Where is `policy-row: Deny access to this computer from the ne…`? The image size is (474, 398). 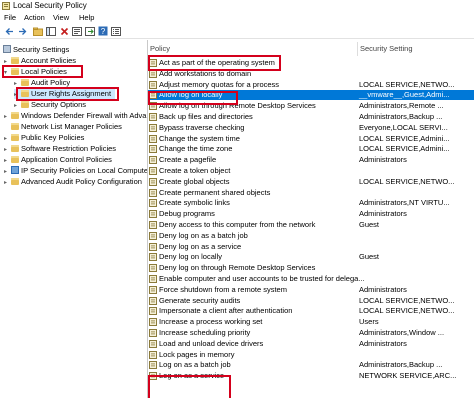 policy-row: Deny access to this computer from the ne… is located at coordinates (311, 225).